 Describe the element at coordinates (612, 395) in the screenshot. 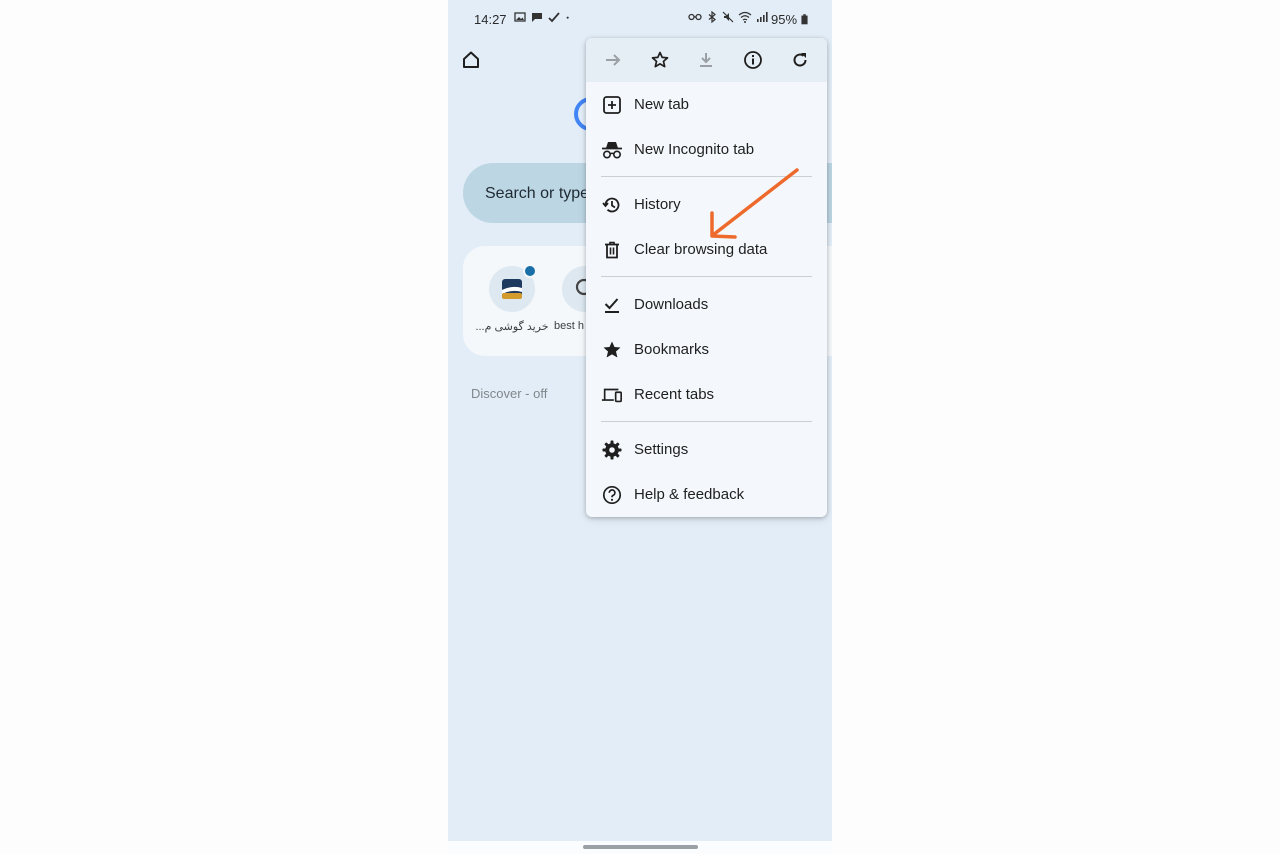

I see `recent-tabs-icon` at that location.